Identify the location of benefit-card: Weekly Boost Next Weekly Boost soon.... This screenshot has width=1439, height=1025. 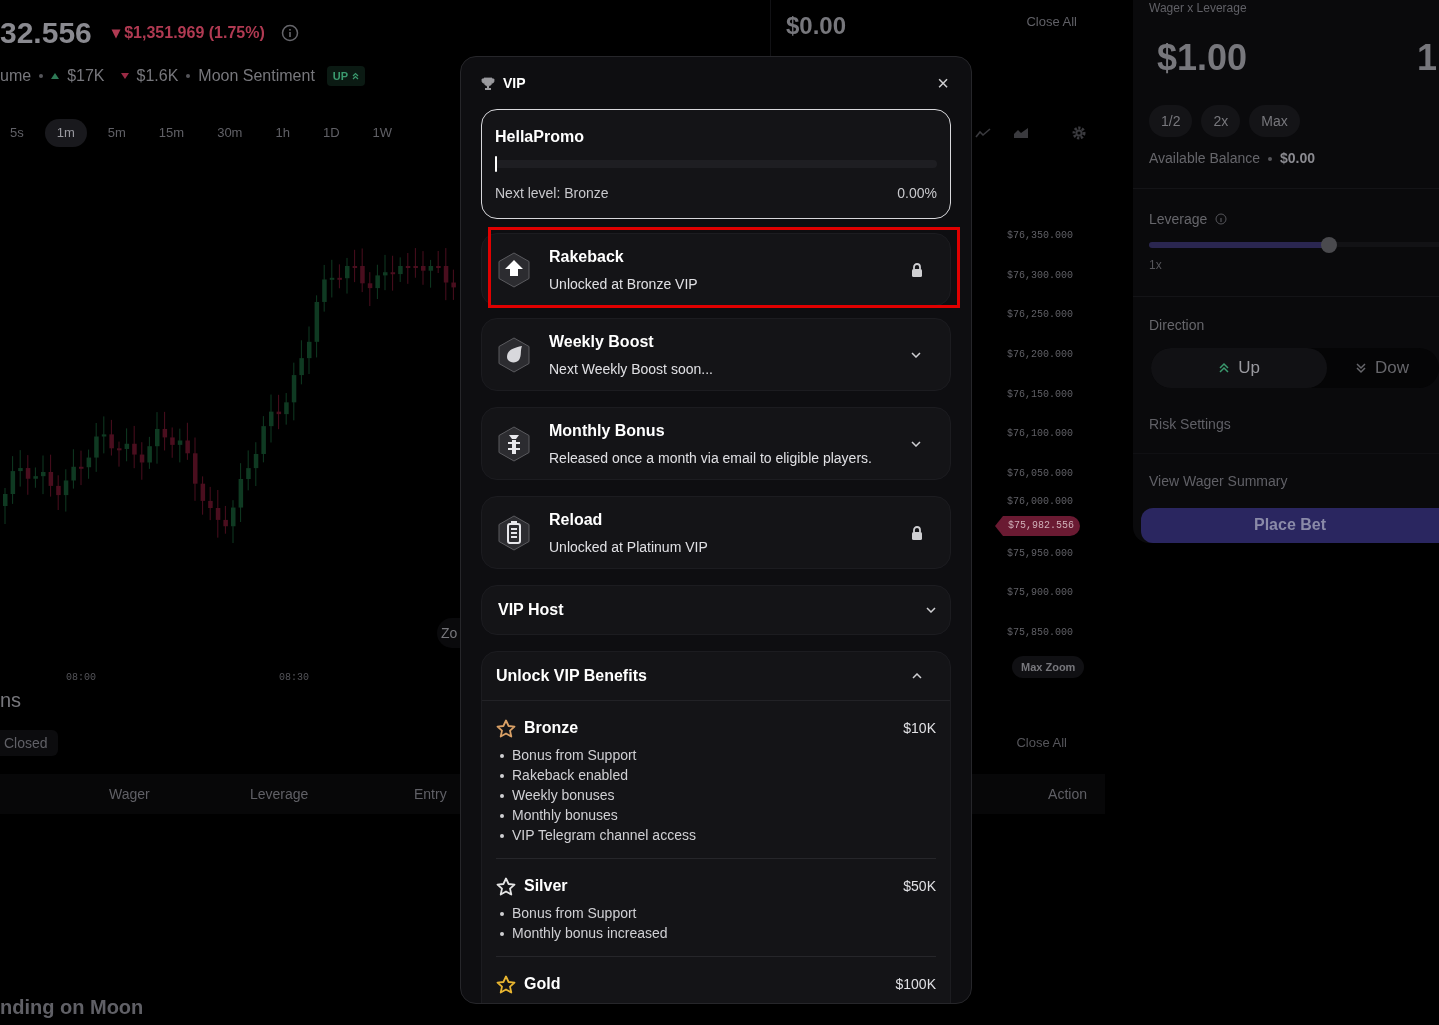
(716, 354).